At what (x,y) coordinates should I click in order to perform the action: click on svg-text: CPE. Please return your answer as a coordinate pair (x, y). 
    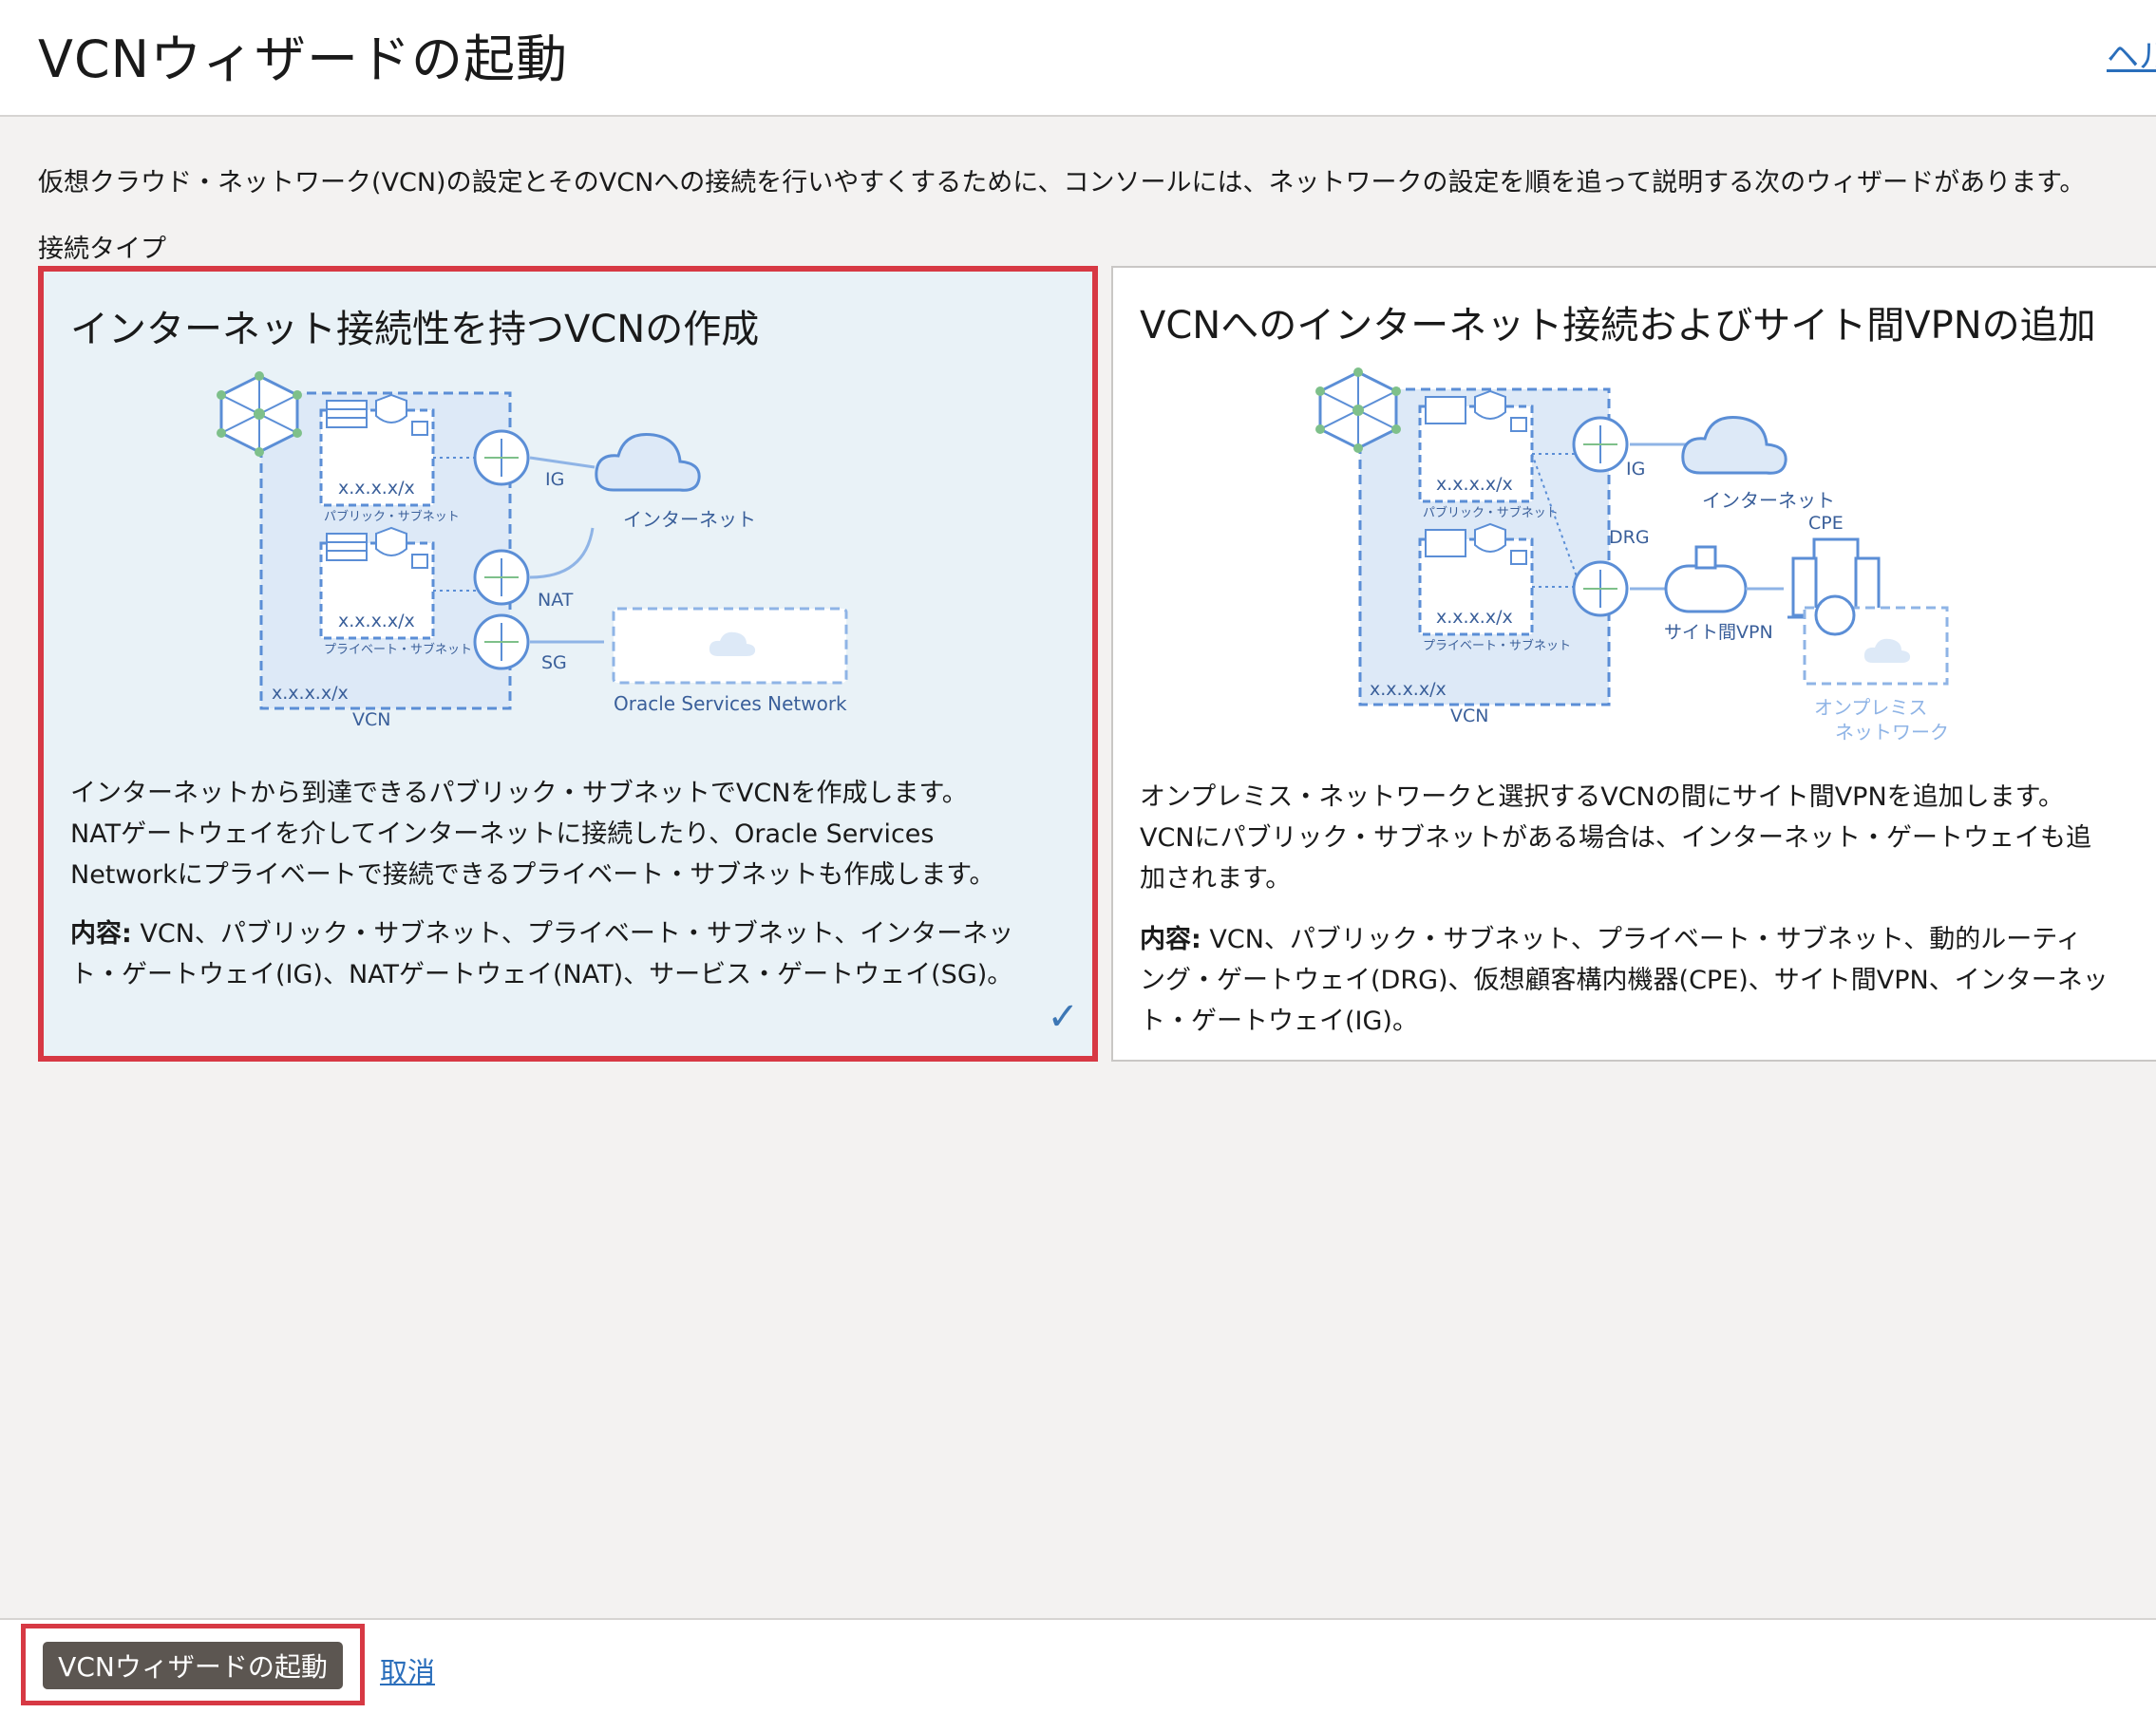
    Looking at the image, I should click on (1826, 523).